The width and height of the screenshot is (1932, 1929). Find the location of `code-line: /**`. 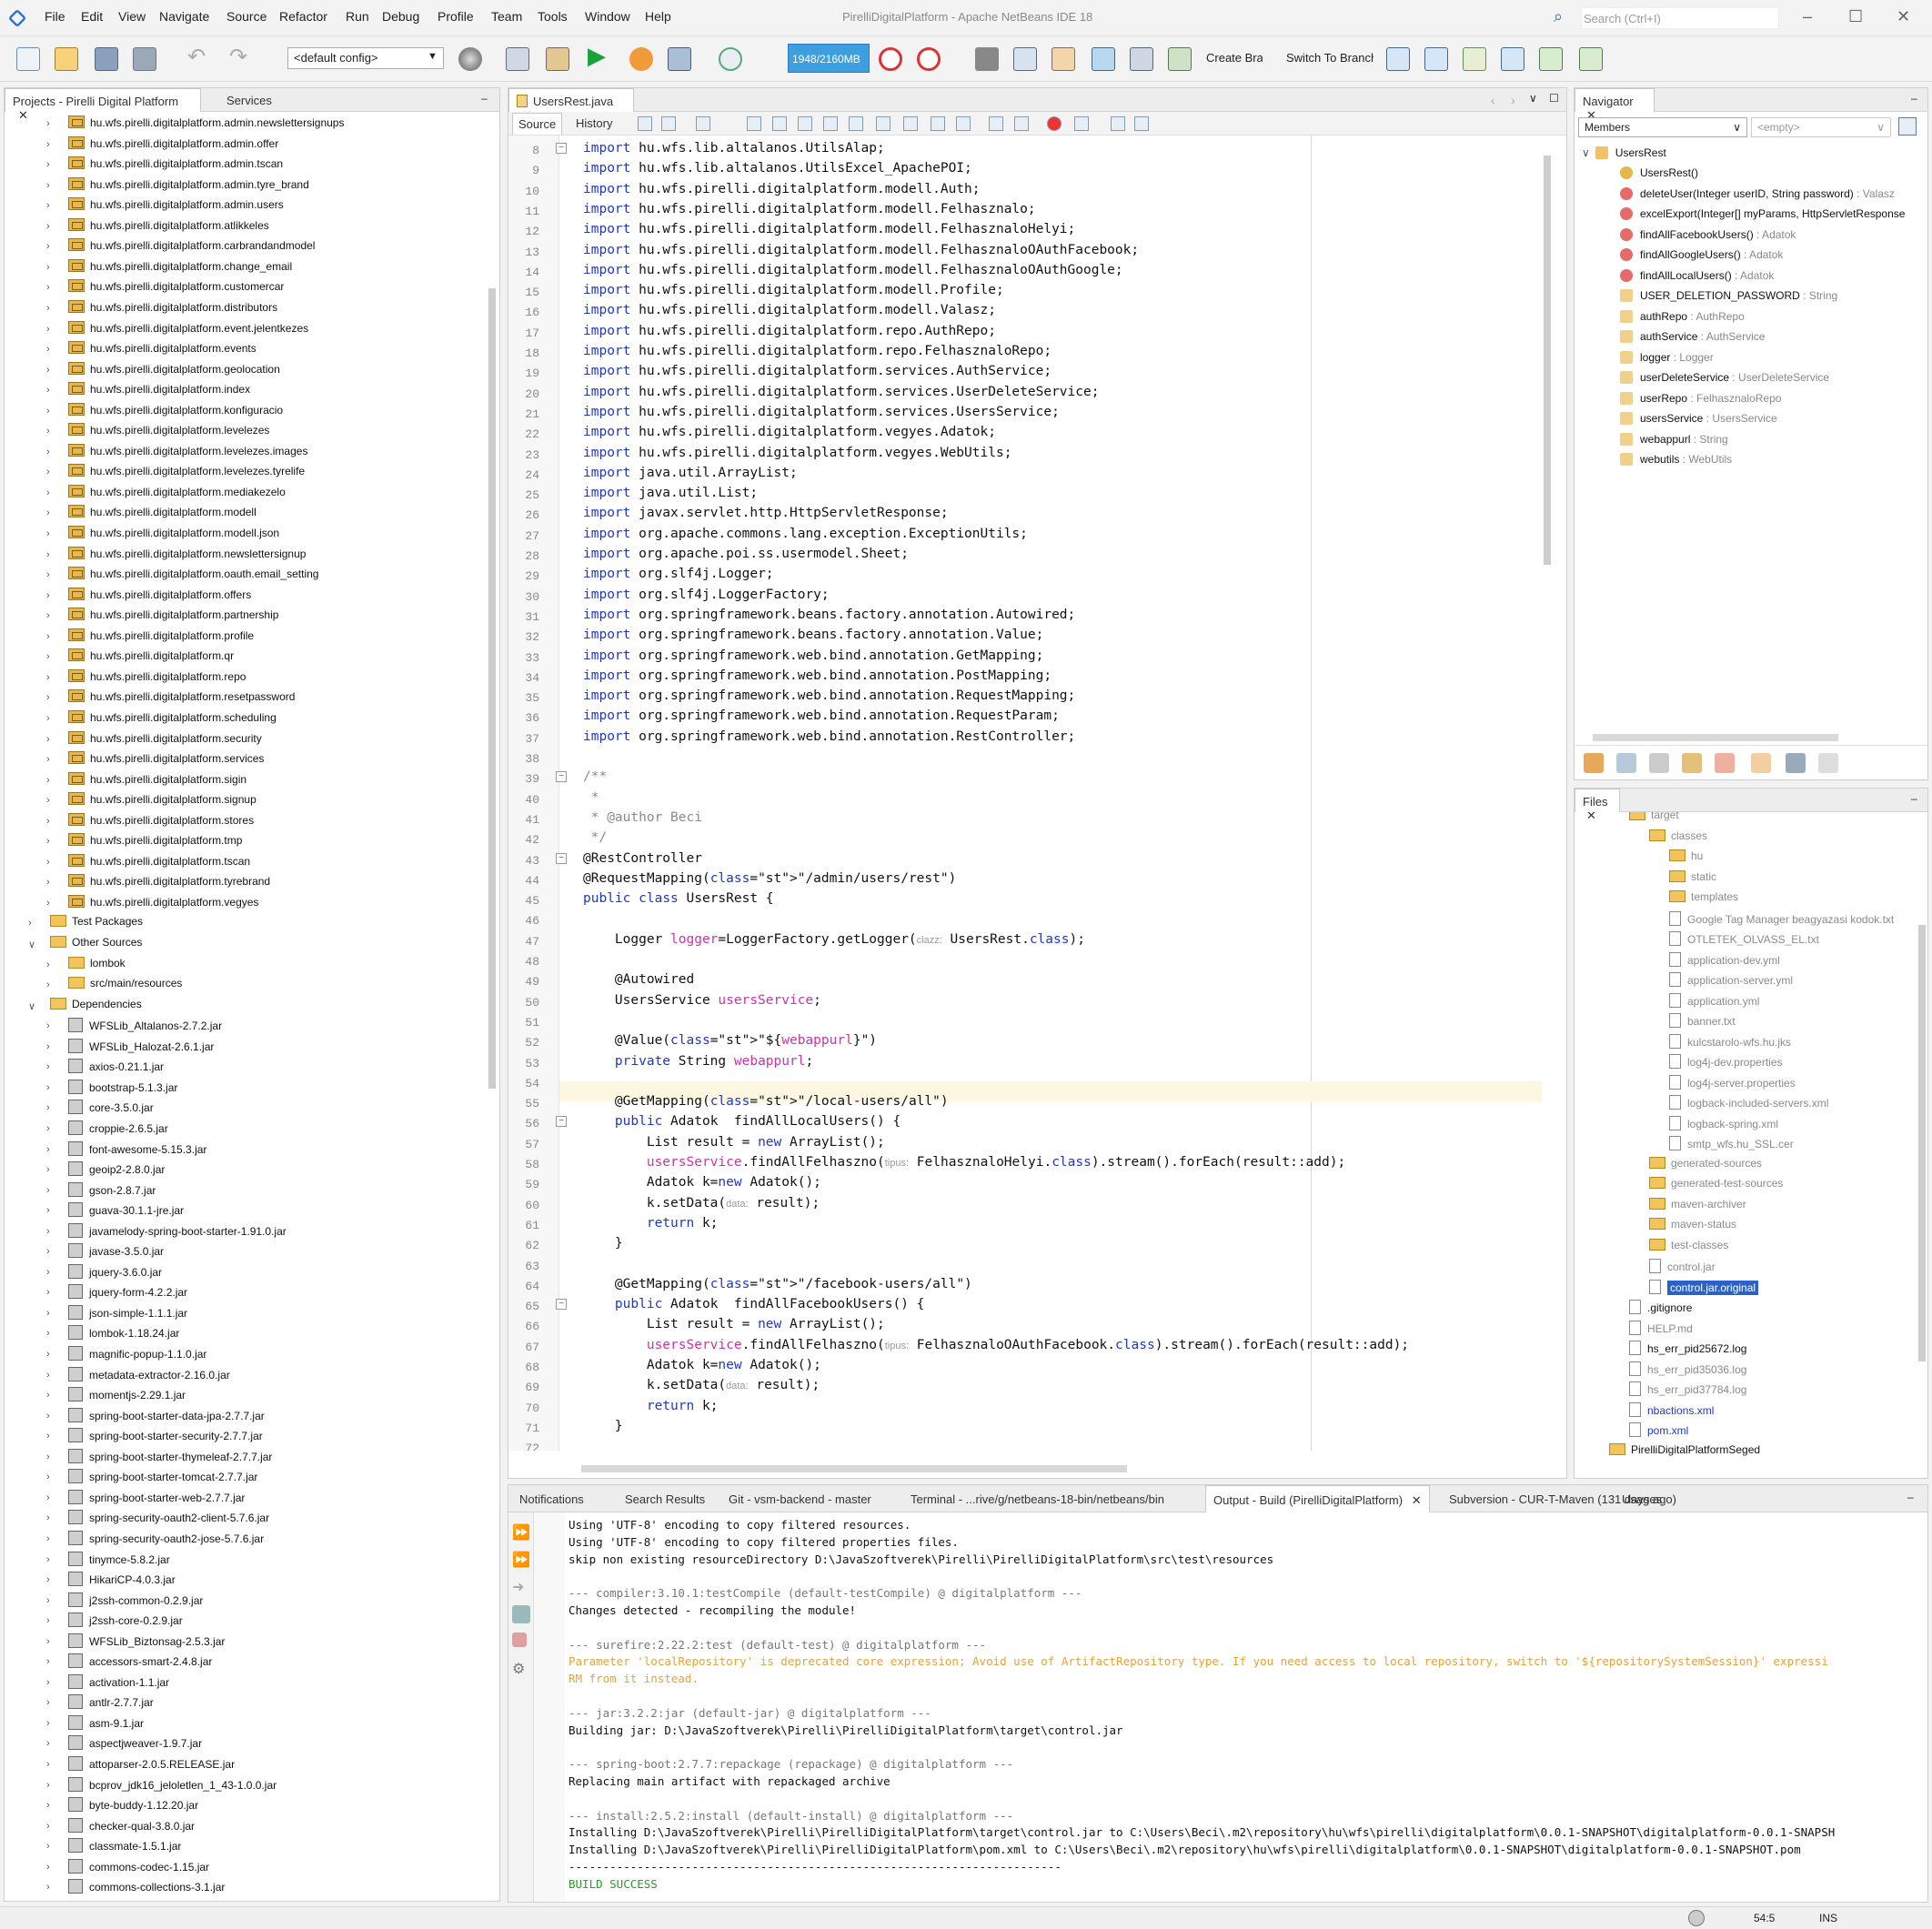

code-line: /** is located at coordinates (1064, 779).